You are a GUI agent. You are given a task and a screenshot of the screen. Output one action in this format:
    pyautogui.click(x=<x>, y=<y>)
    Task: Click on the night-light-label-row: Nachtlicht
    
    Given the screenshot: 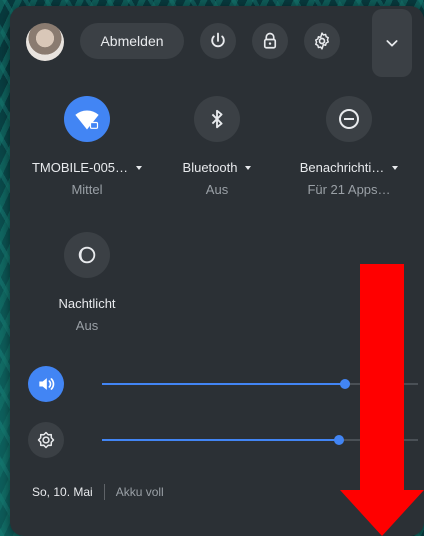 What is the action you would take?
    pyautogui.click(x=87, y=303)
    